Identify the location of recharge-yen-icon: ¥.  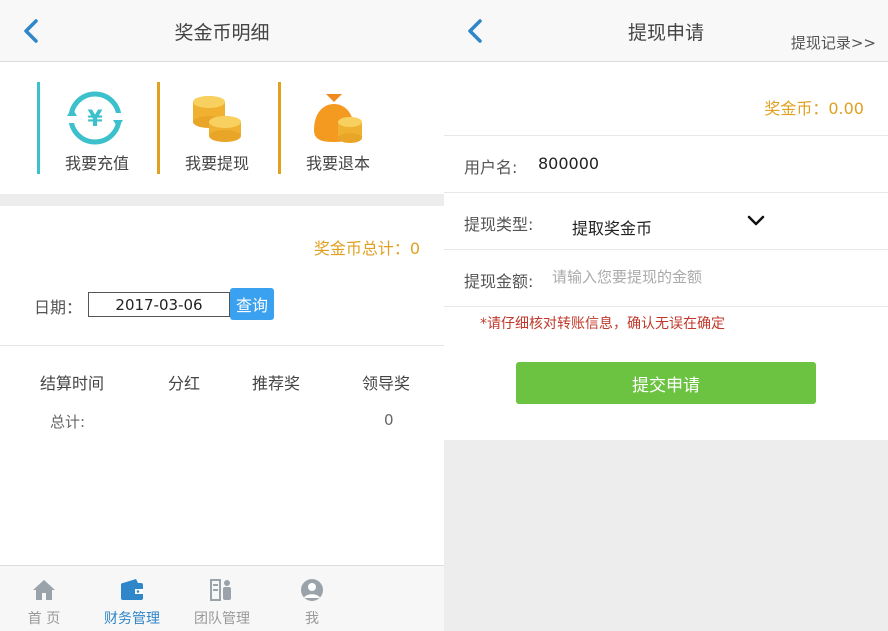
(95, 118).